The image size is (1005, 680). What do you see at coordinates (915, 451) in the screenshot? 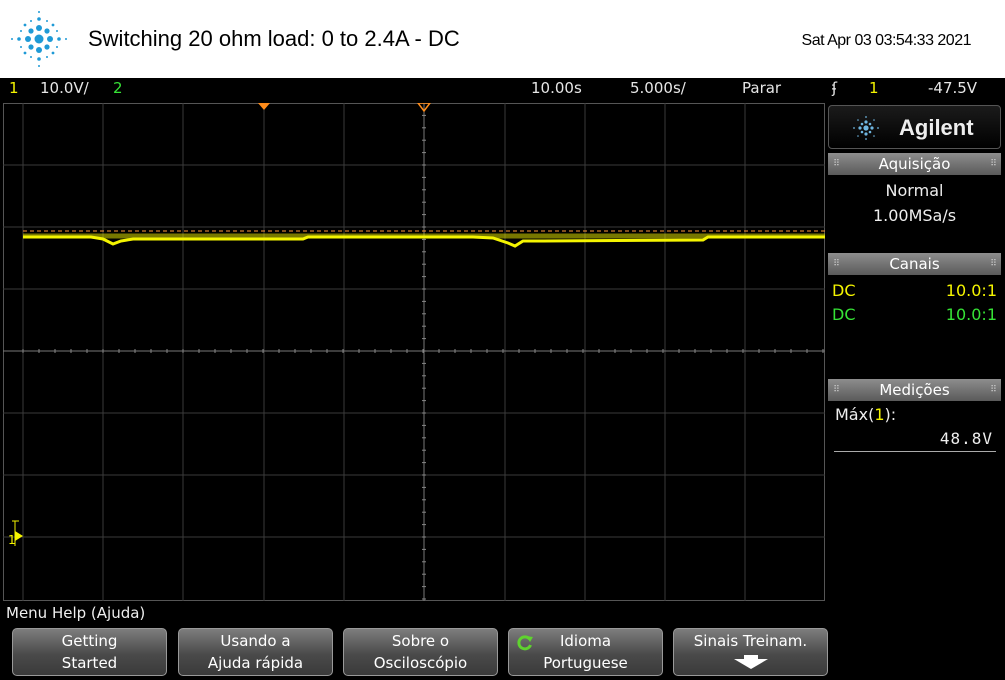
I see `measurement-divider` at bounding box center [915, 451].